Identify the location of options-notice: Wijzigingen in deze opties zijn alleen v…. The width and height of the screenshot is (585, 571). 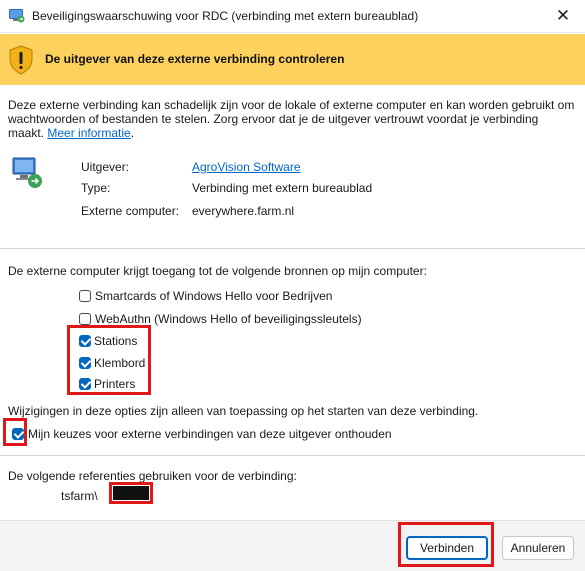
(243, 411).